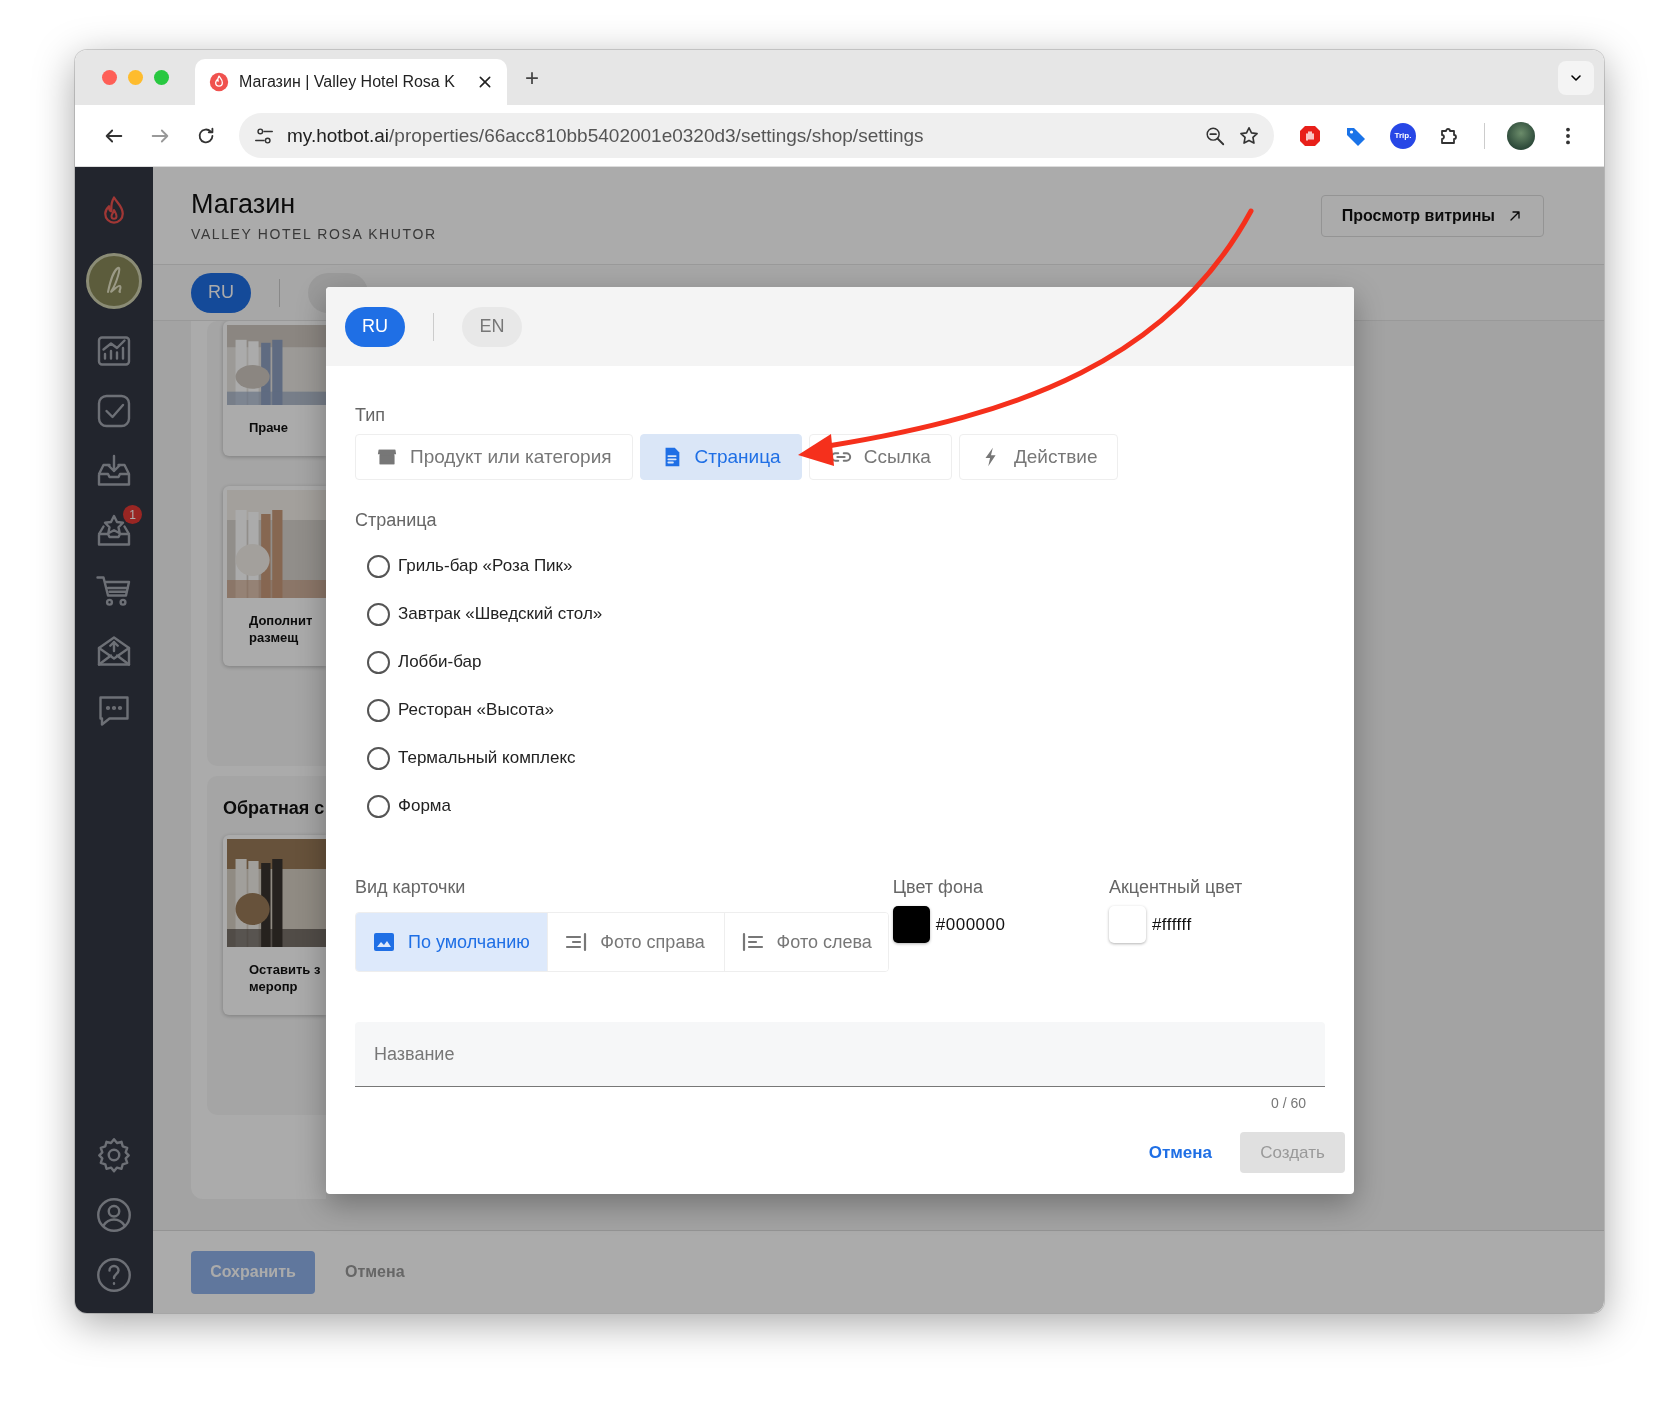 The width and height of the screenshot is (1680, 1413). What do you see at coordinates (132, 514) in the screenshot?
I see `notification-badge: 1` at bounding box center [132, 514].